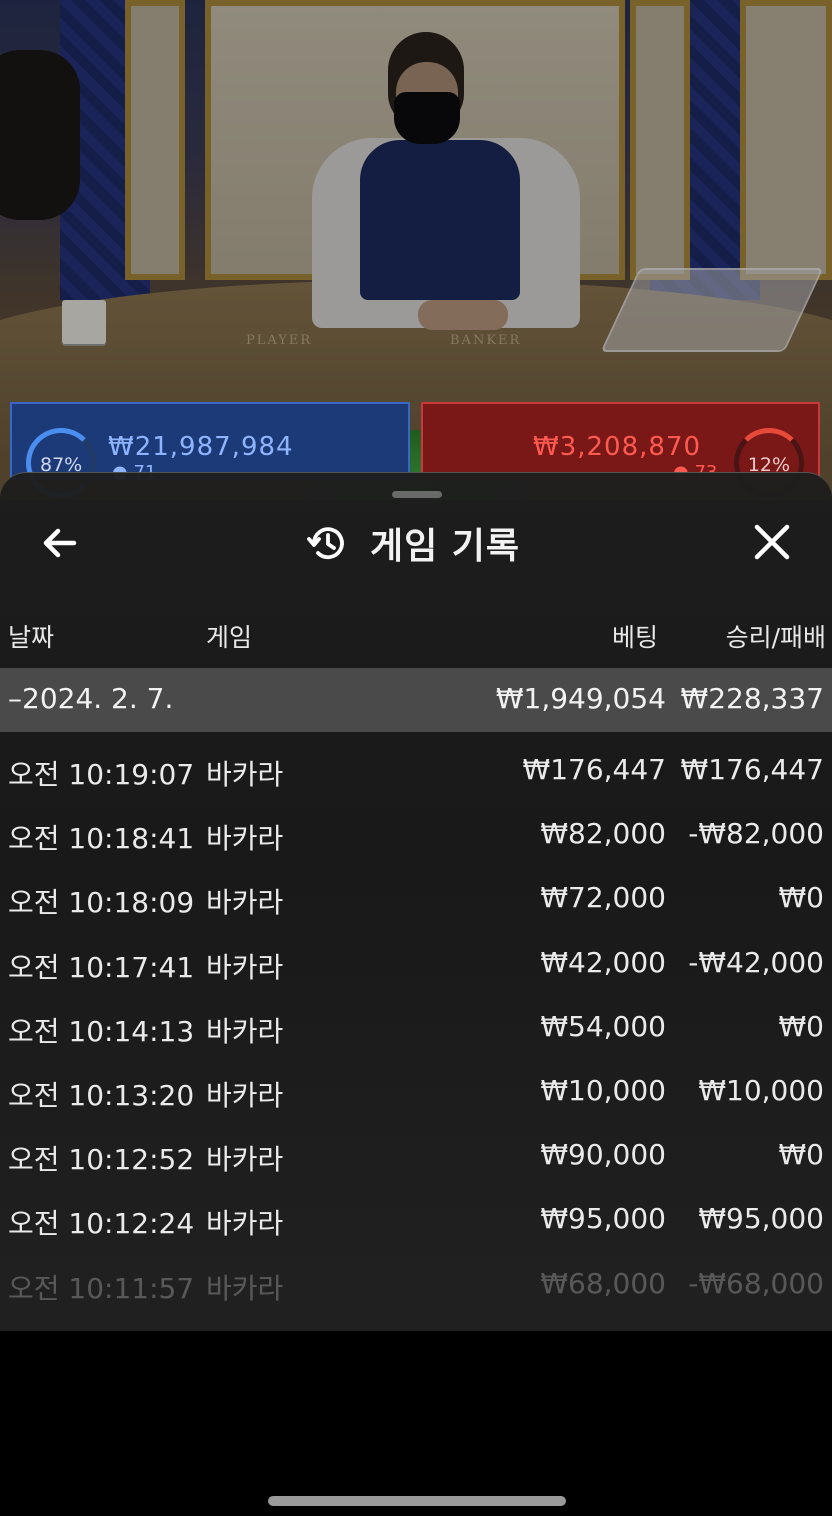 The width and height of the screenshot is (832, 1516). Describe the element at coordinates (101, 903) in the screenshot. I see `row-time: 오전 10:18:09` at that location.